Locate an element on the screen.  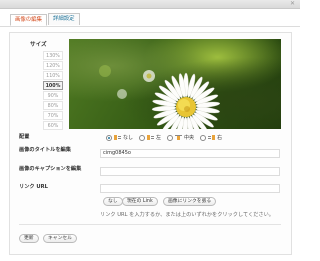
alignment-options: なし 左 中央 右 is located at coordinates (164, 137).